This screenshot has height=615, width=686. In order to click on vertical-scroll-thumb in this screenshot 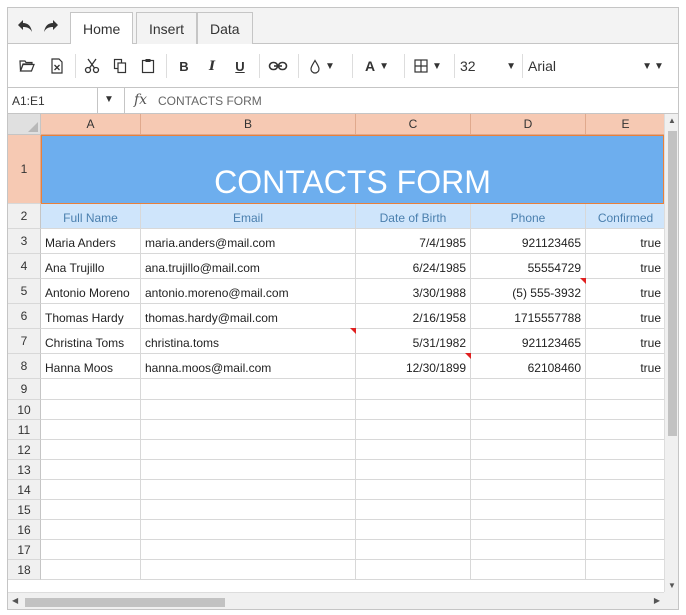, I will do `click(672, 283)`.